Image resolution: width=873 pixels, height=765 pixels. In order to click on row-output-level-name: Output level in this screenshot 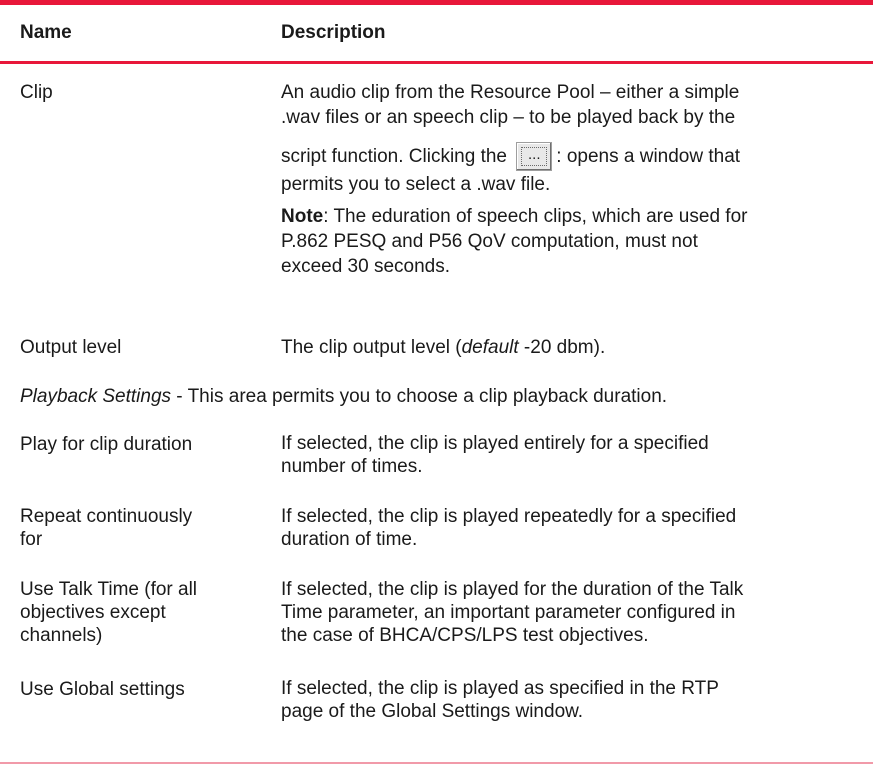, I will do `click(71, 347)`.